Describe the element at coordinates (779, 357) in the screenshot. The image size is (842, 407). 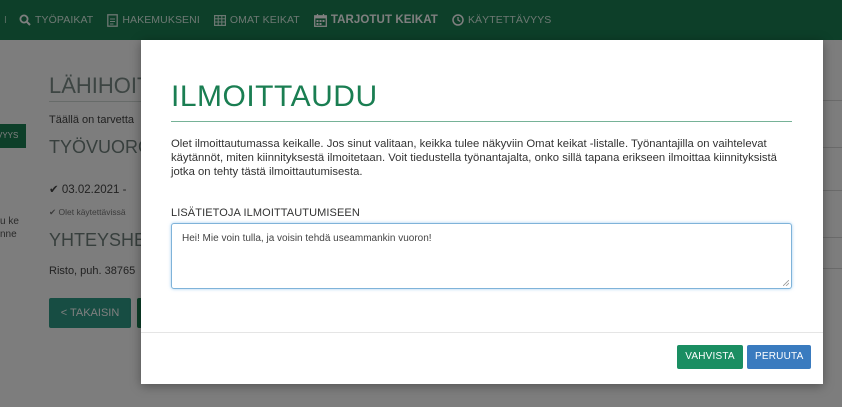
I see `cancel-button: PERUUTA` at that location.